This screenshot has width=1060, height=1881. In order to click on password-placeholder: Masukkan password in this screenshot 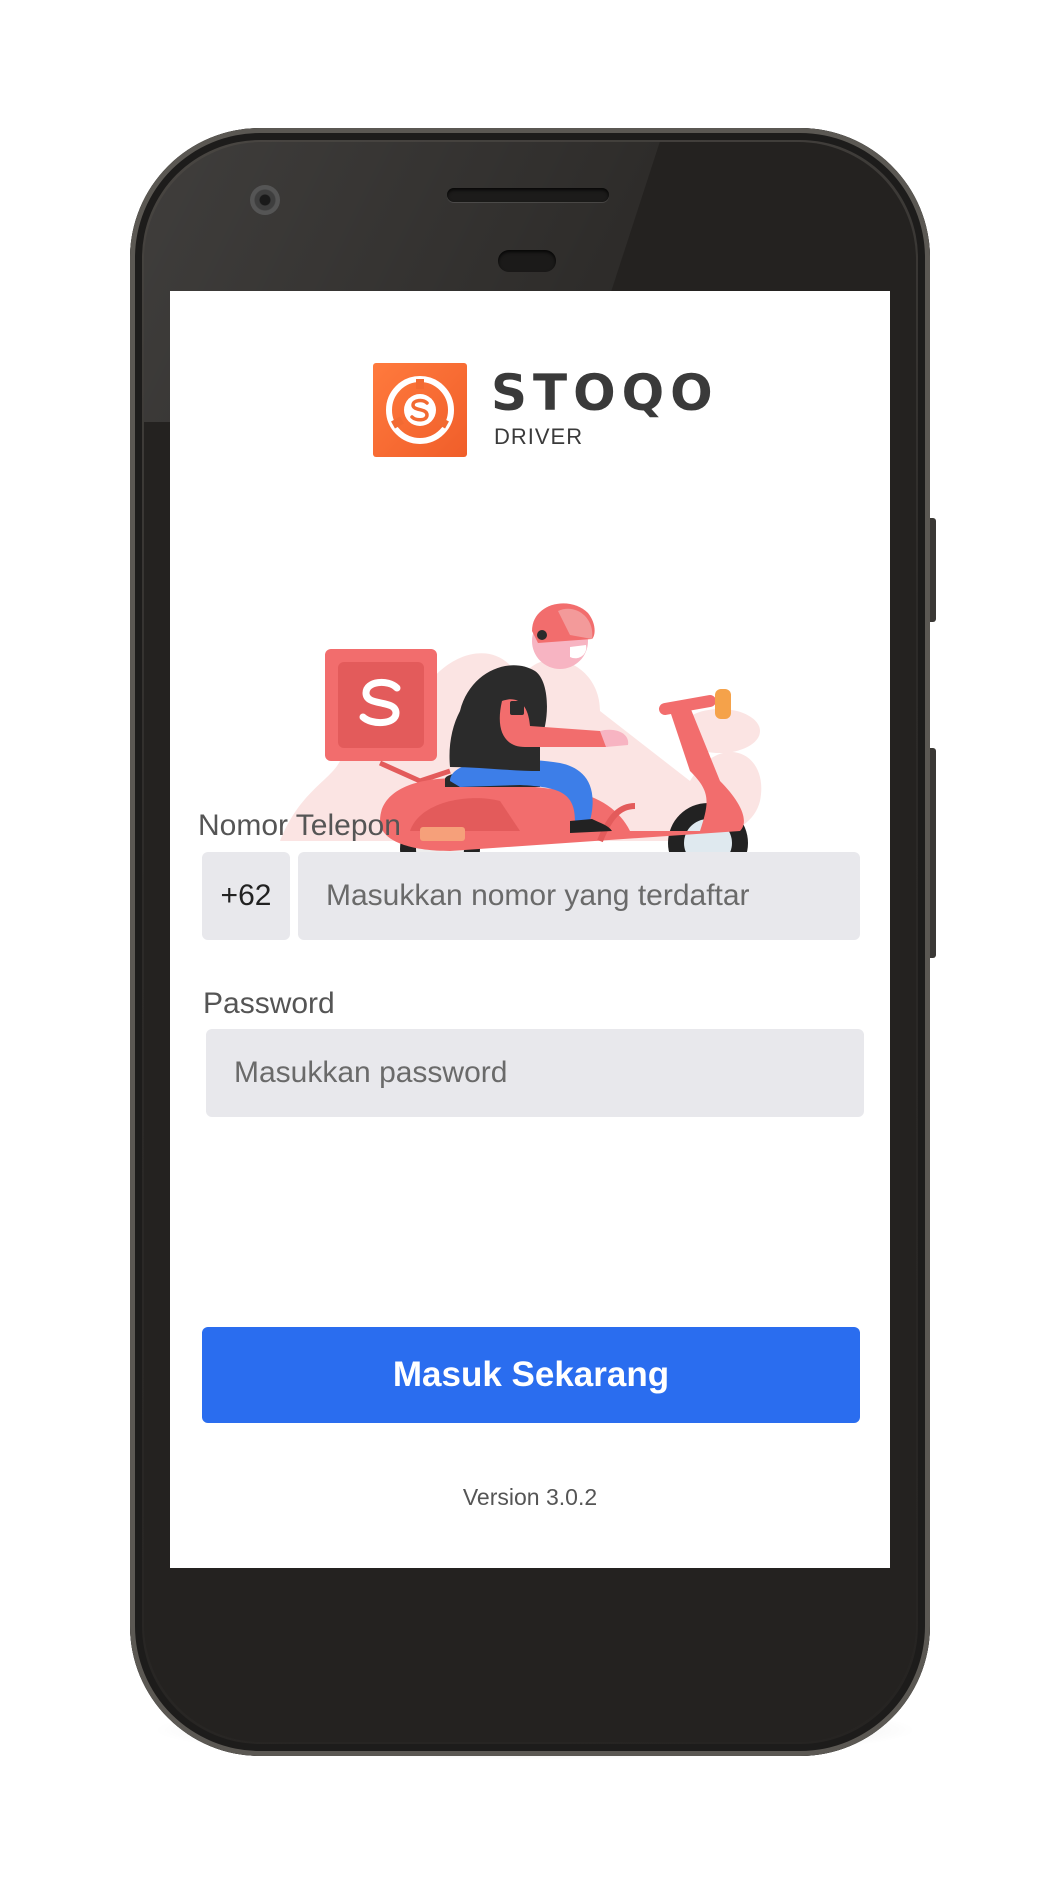, I will do `click(371, 1072)`.